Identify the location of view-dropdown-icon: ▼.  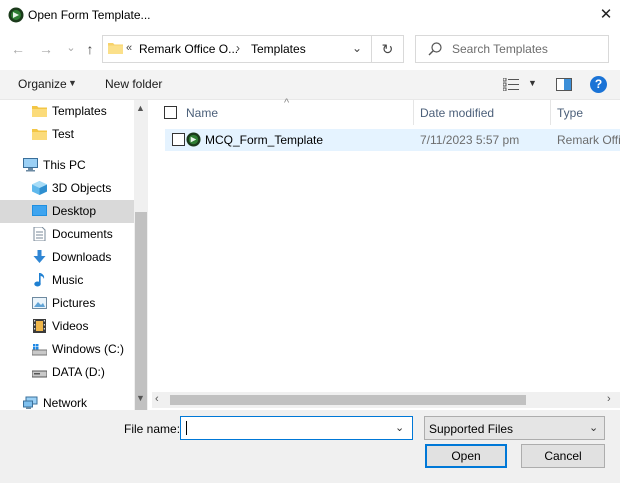
(532, 83).